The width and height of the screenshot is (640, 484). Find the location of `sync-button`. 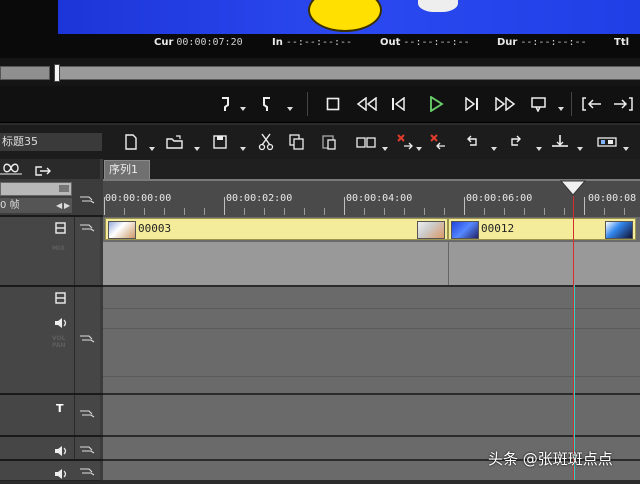

sync-button is located at coordinates (43, 169).